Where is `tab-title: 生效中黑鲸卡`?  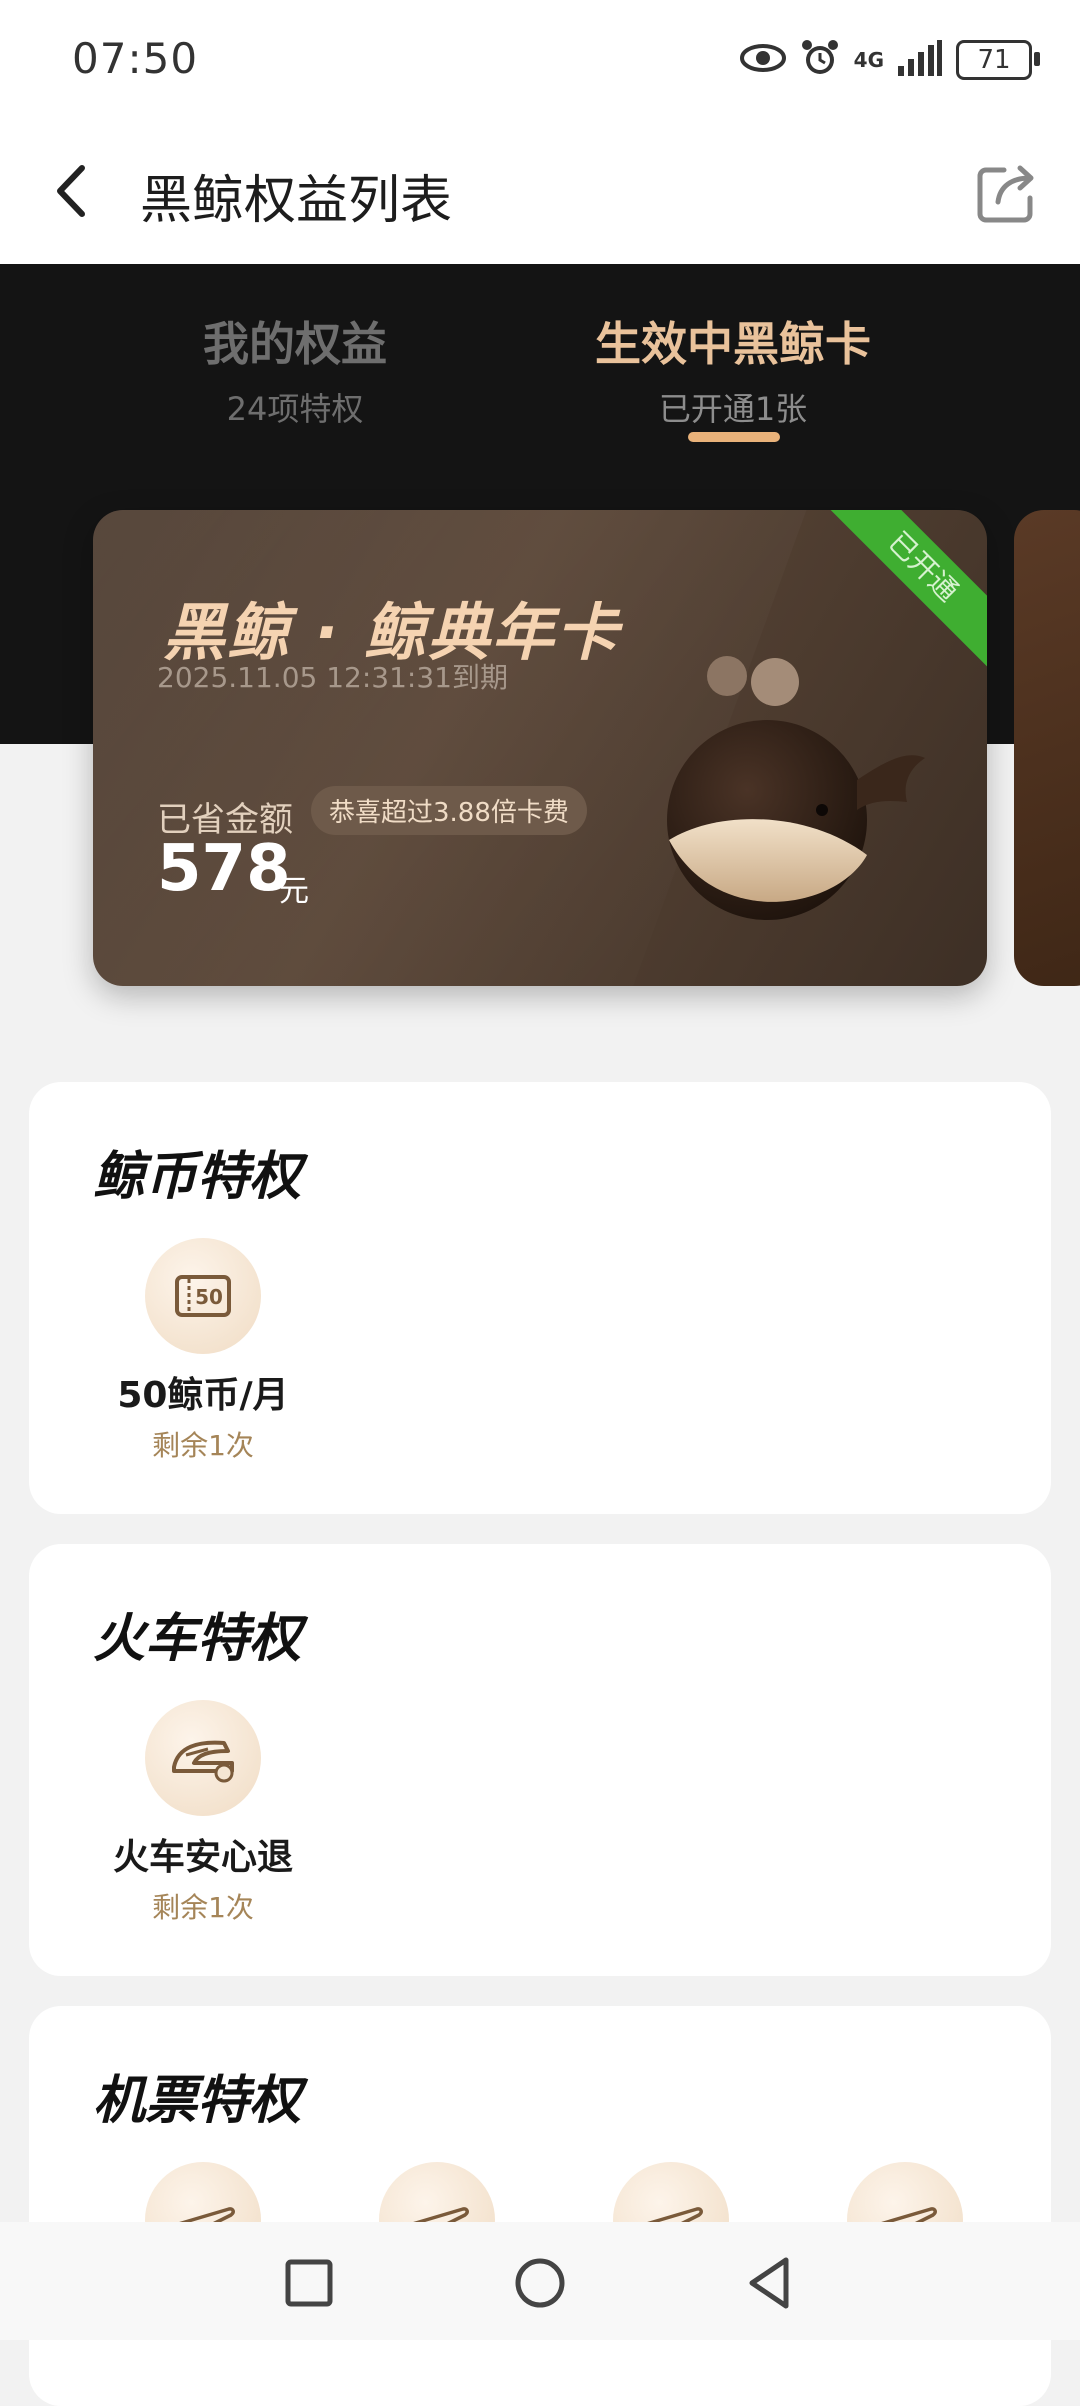 tab-title: 生效中黑鲸卡 is located at coordinates (733, 344).